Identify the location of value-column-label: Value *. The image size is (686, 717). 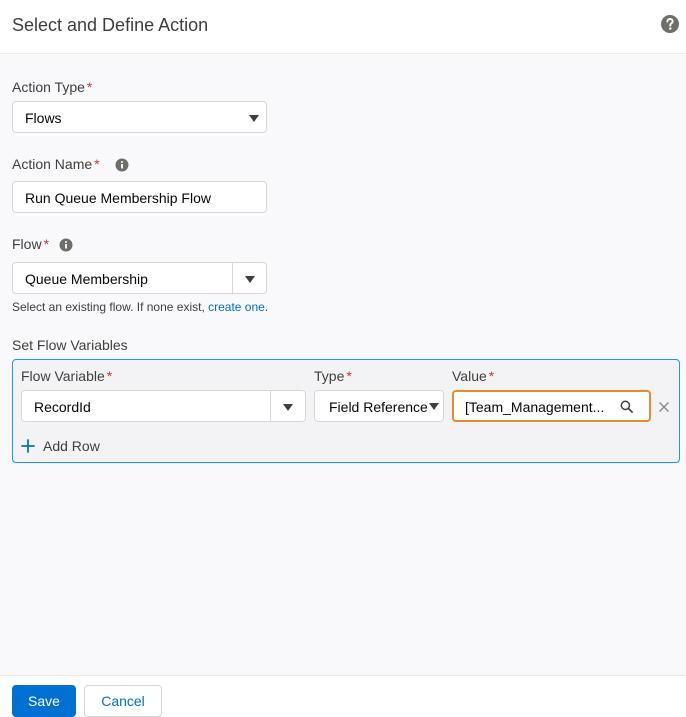
(473, 376).